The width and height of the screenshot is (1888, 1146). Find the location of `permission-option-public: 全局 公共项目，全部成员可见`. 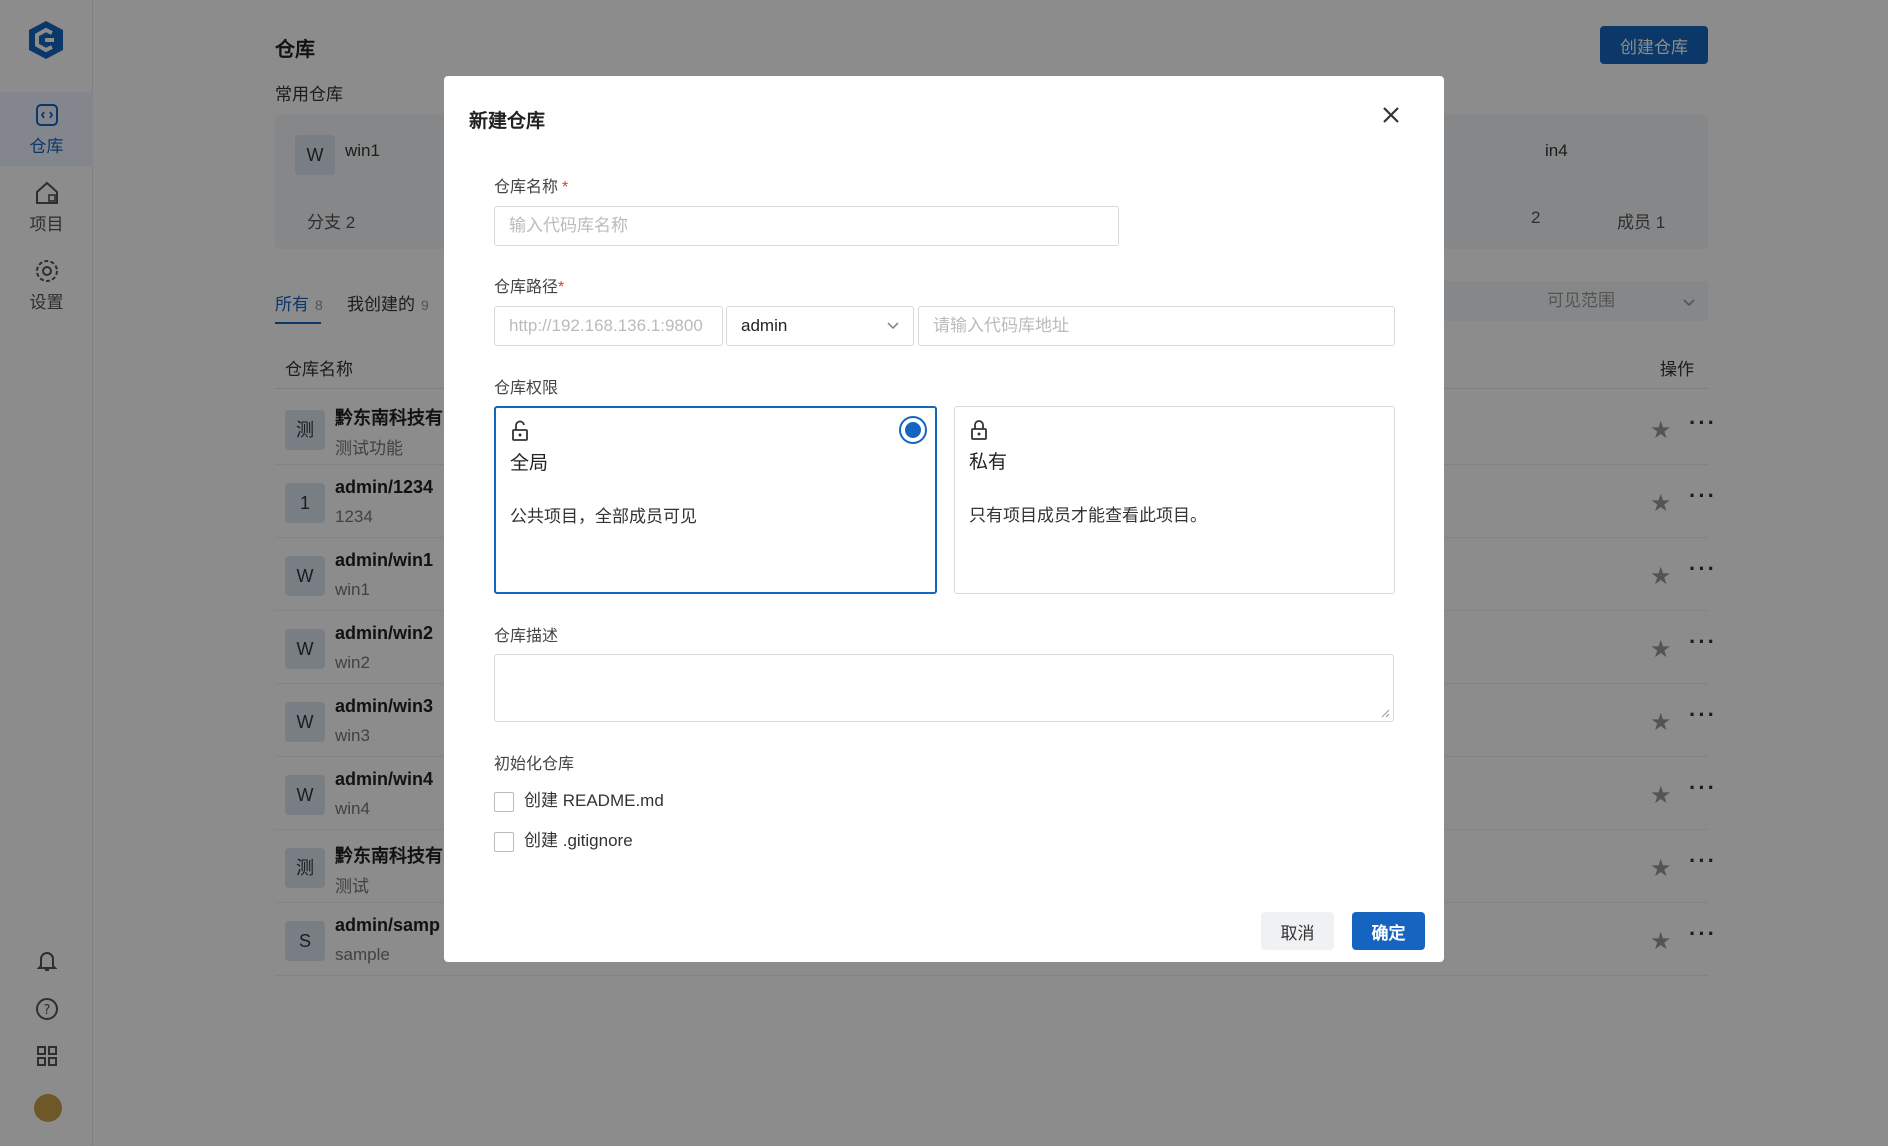

permission-option-public: 全局 公共项目，全部成员可见 is located at coordinates (715, 500).